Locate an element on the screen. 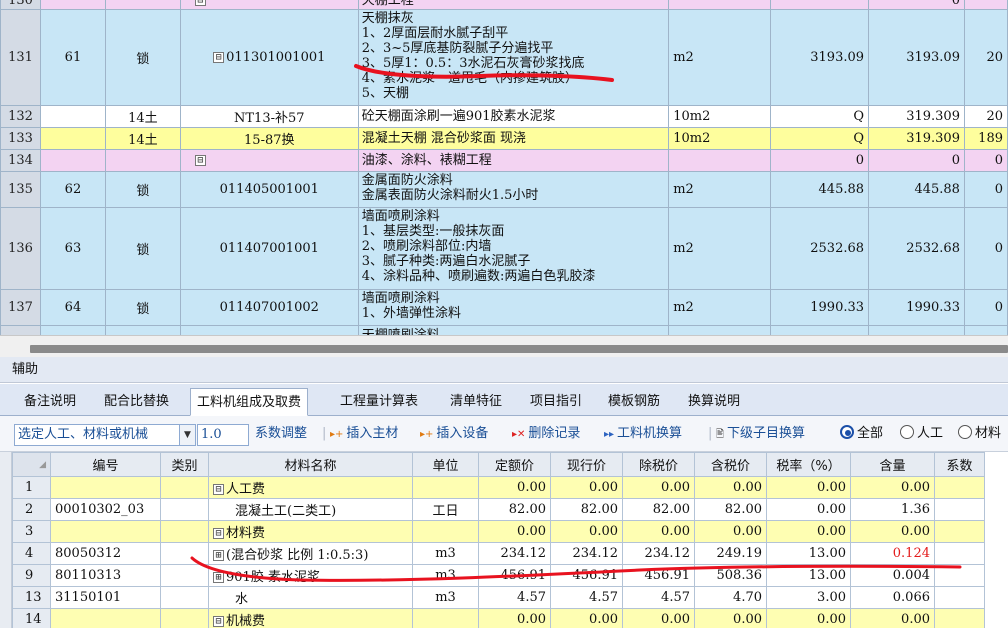 This screenshot has width=1008, height=628. tax-included-price: 508.36 is located at coordinates (730, 575).